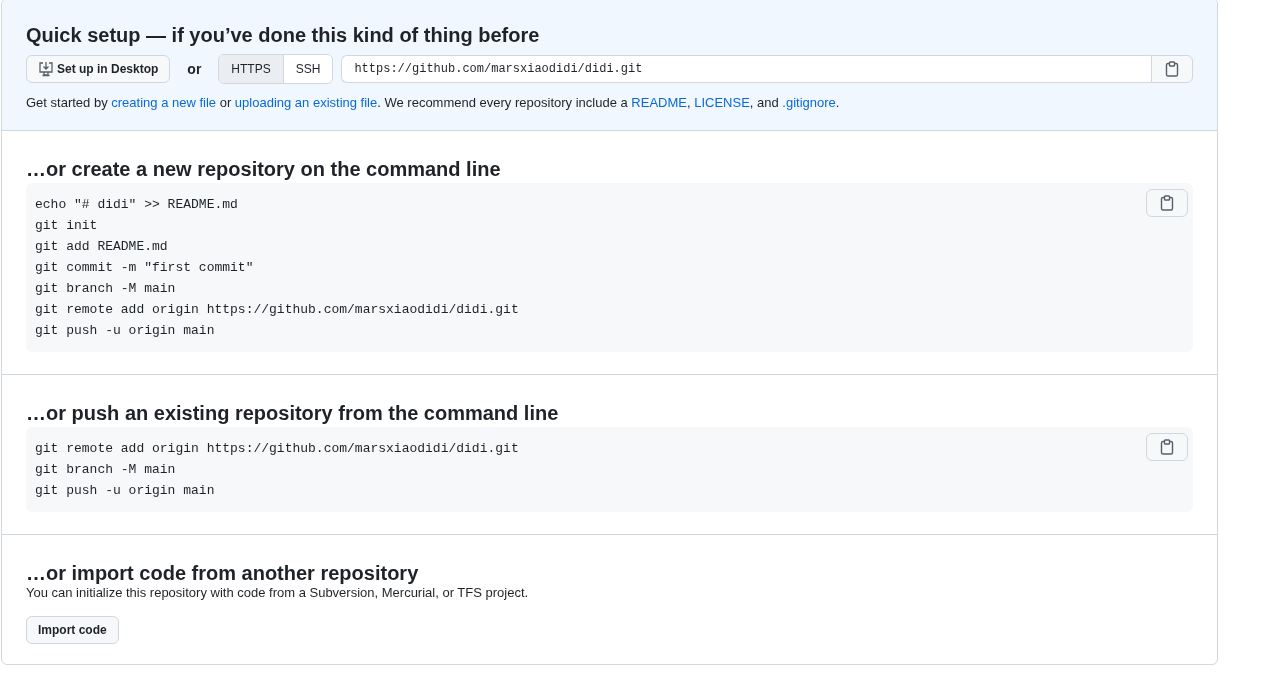 Image resolution: width=1270 pixels, height=681 pixels. What do you see at coordinates (308, 69) in the screenshot?
I see `protocol-tab: SSH` at bounding box center [308, 69].